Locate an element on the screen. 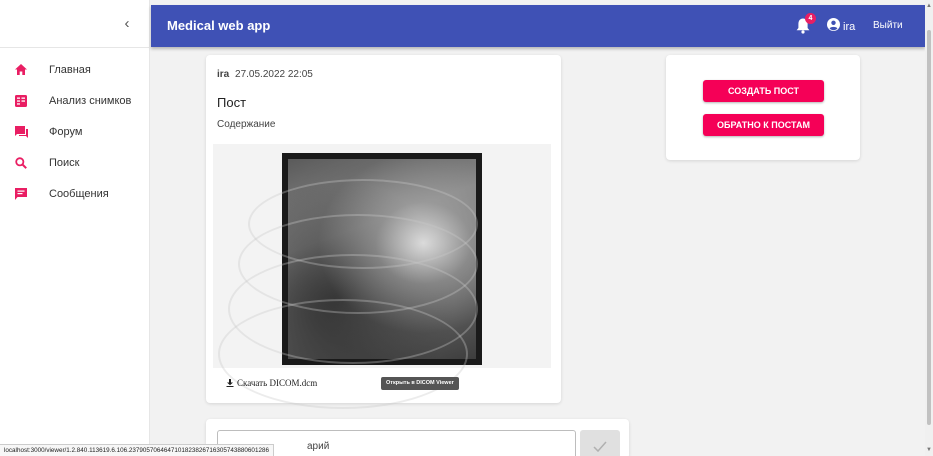 Image resolution: width=933 pixels, height=456 pixels. download-icon is located at coordinates (230, 383).